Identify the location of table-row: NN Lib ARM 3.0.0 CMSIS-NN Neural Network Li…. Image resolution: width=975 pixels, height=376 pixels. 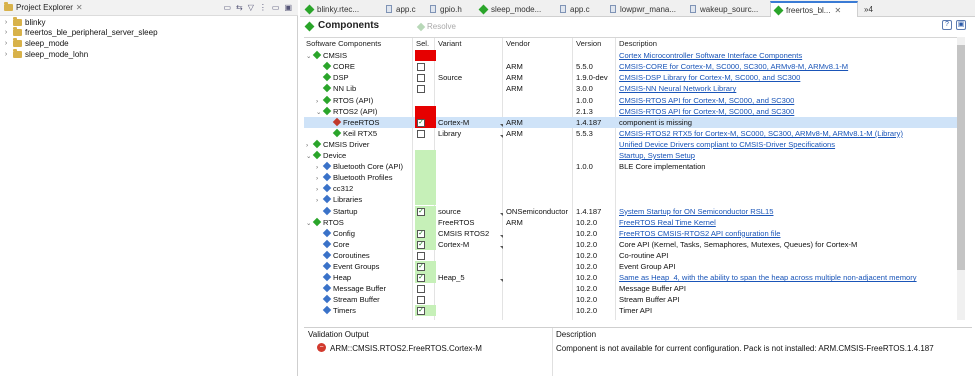
(634, 88).